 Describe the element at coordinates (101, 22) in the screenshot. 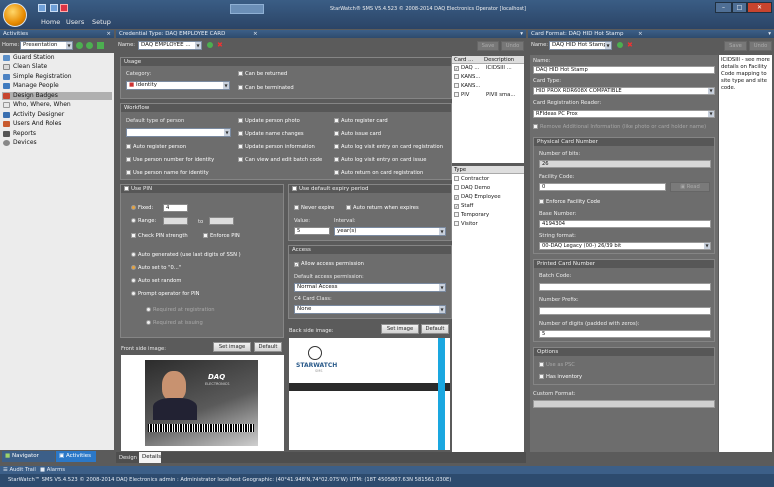

I see `menu-setup: Setup` at that location.